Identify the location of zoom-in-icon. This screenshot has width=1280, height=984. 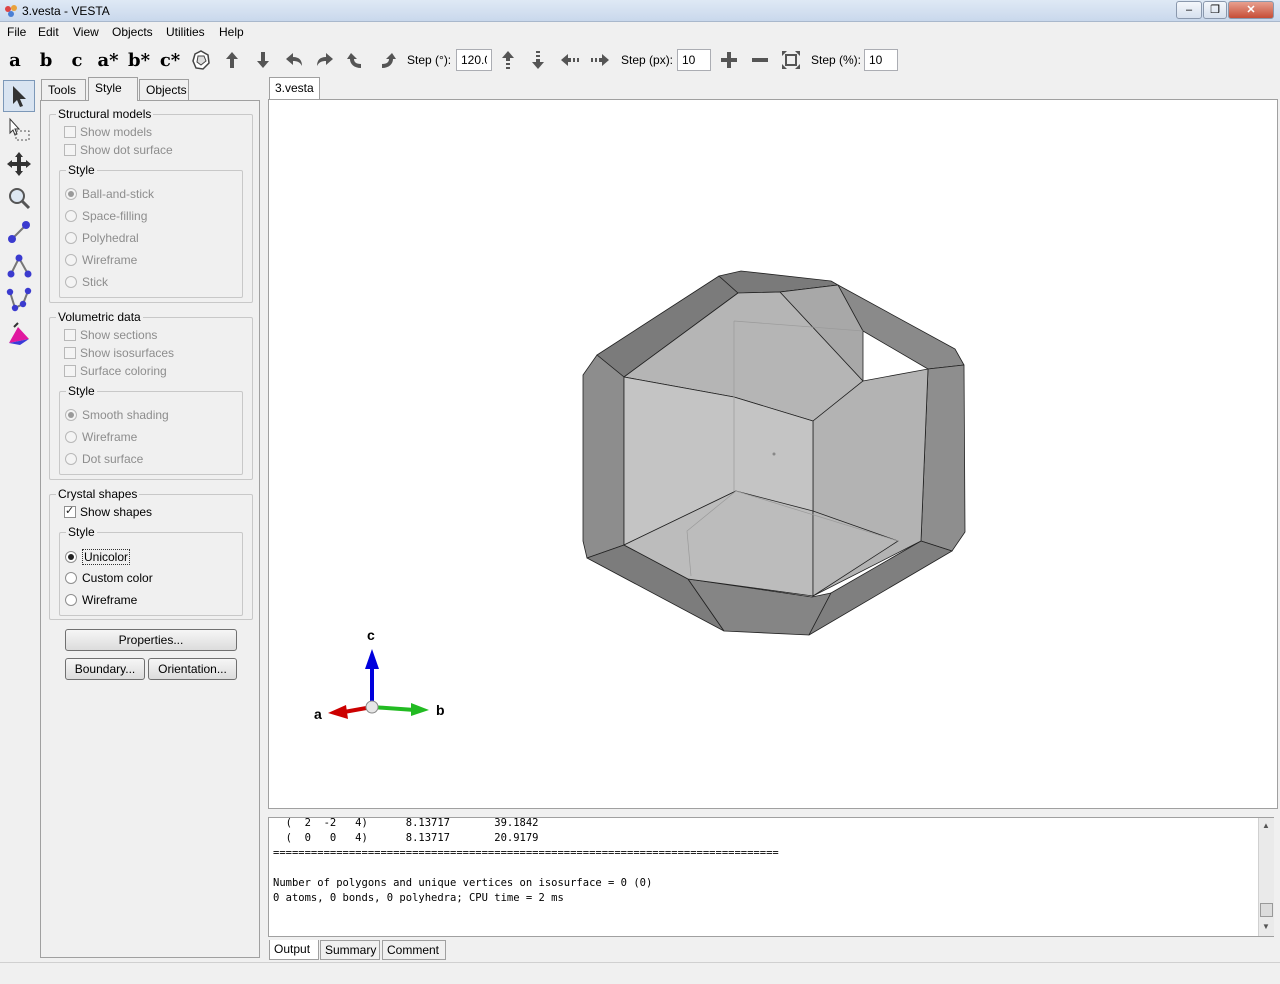
(729, 60).